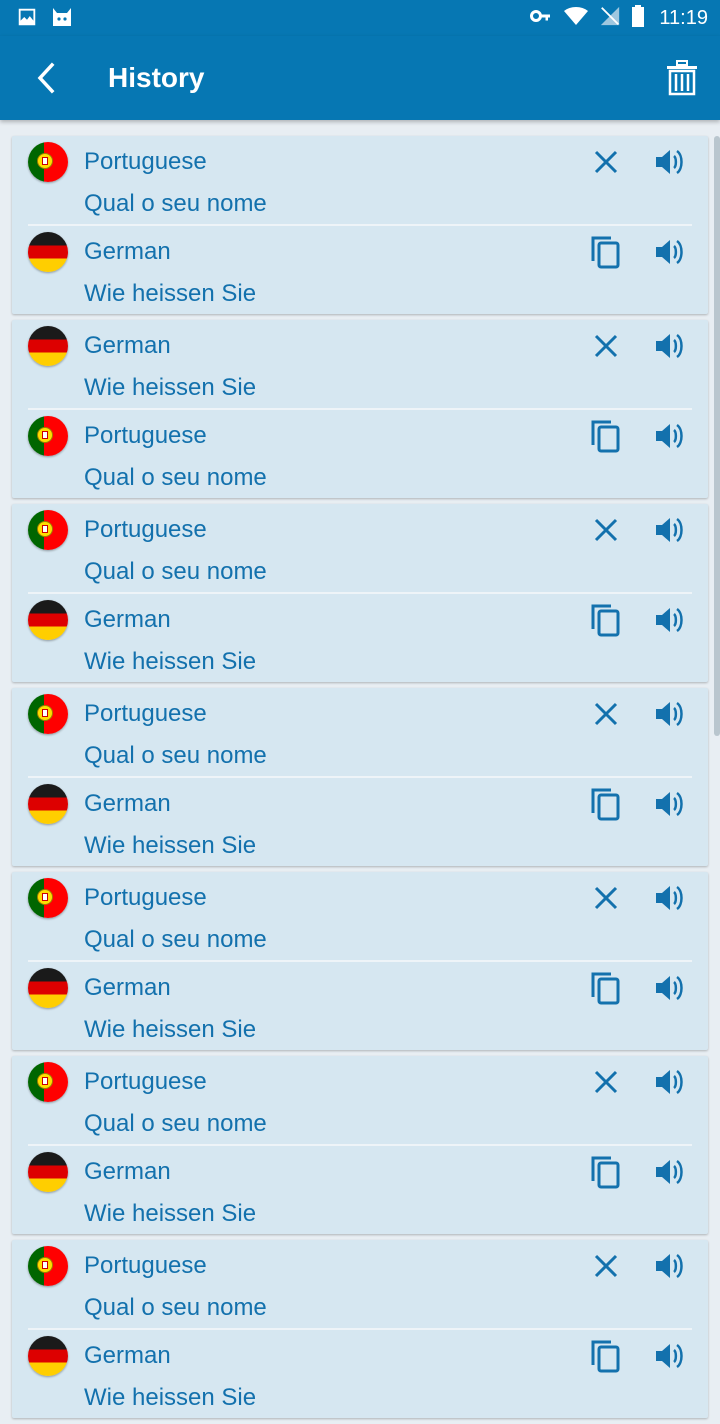 Image resolution: width=720 pixels, height=1424 pixels. I want to click on back-arrow-icon, so click(46, 78).